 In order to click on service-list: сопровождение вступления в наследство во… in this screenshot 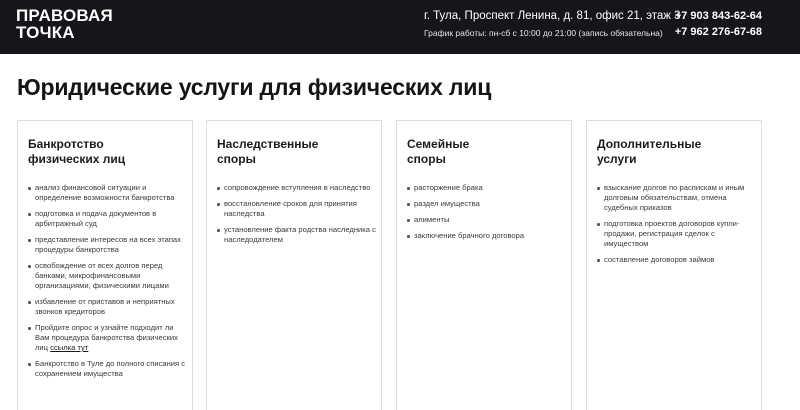, I will do `click(297, 217)`.